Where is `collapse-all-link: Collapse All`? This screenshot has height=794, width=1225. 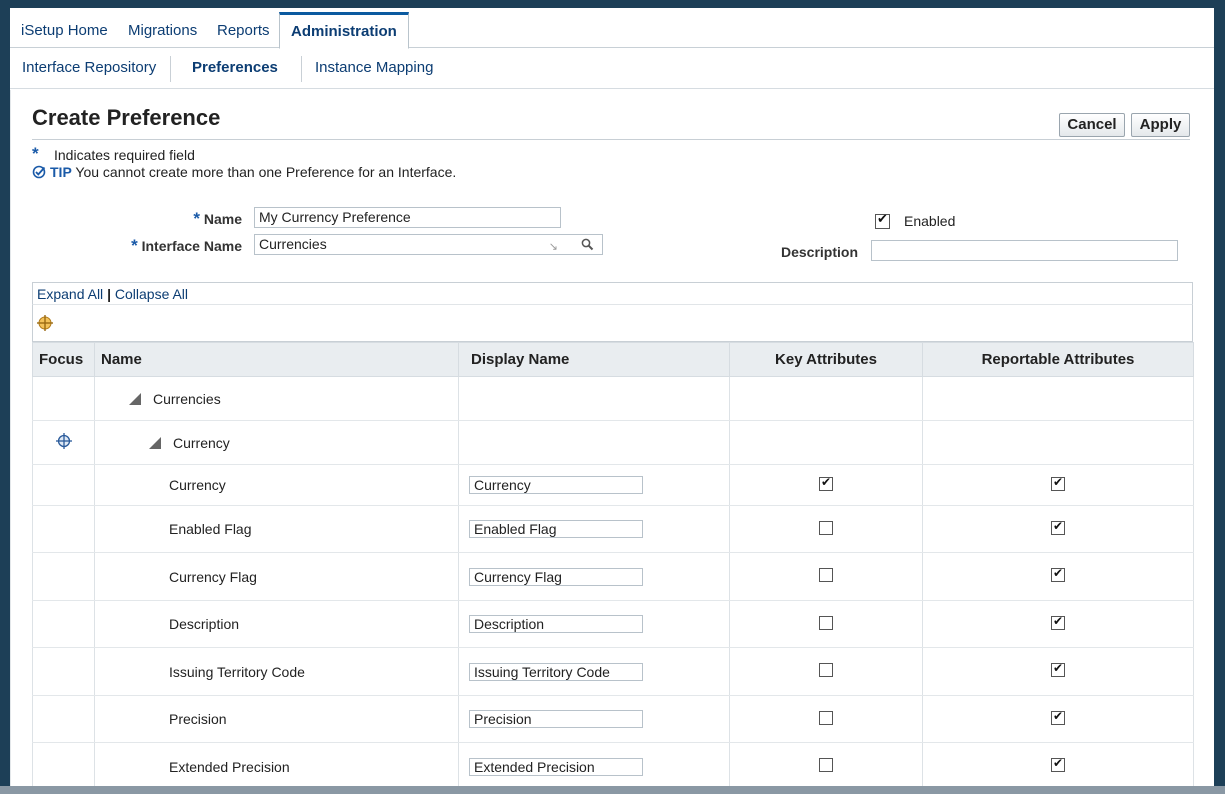
collapse-all-link: Collapse All is located at coordinates (151, 294).